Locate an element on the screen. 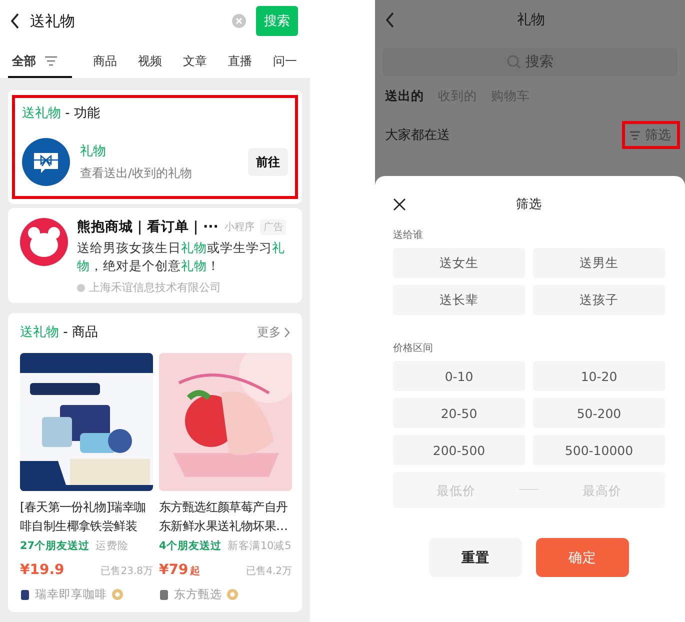 The image size is (685, 622). option-chip: 500-10000 is located at coordinates (599, 450).